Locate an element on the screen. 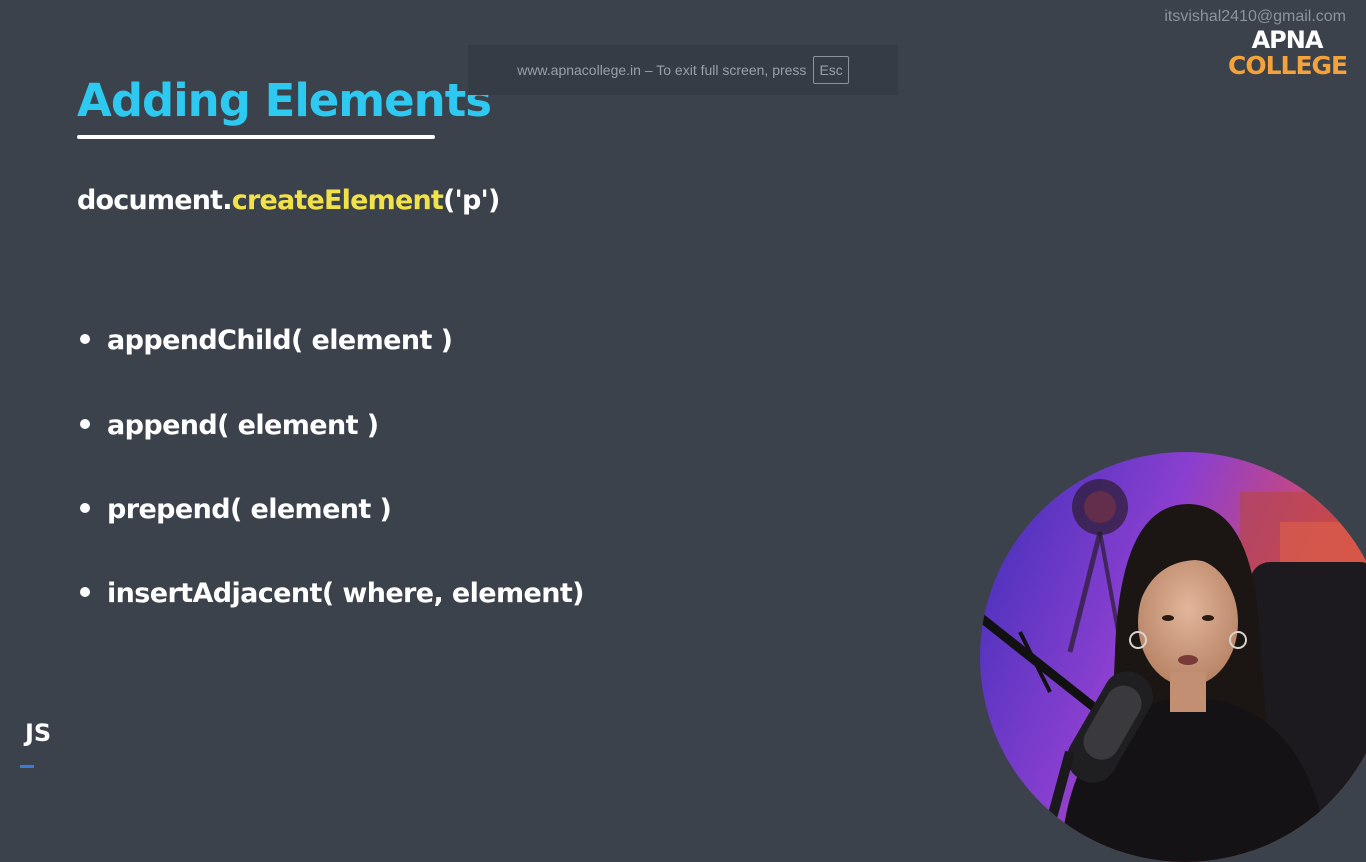  slide-title: Adding Elements is located at coordinates (284, 100).